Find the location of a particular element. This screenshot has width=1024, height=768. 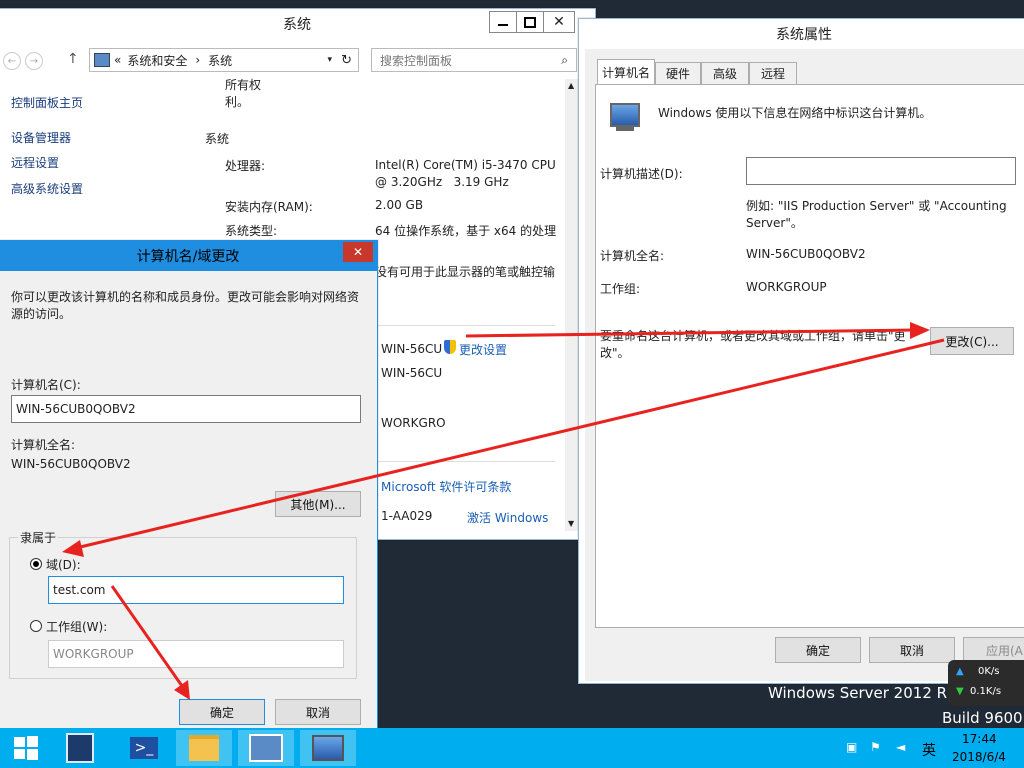

full-name-partial: WIN-56CU is located at coordinates (412, 373).